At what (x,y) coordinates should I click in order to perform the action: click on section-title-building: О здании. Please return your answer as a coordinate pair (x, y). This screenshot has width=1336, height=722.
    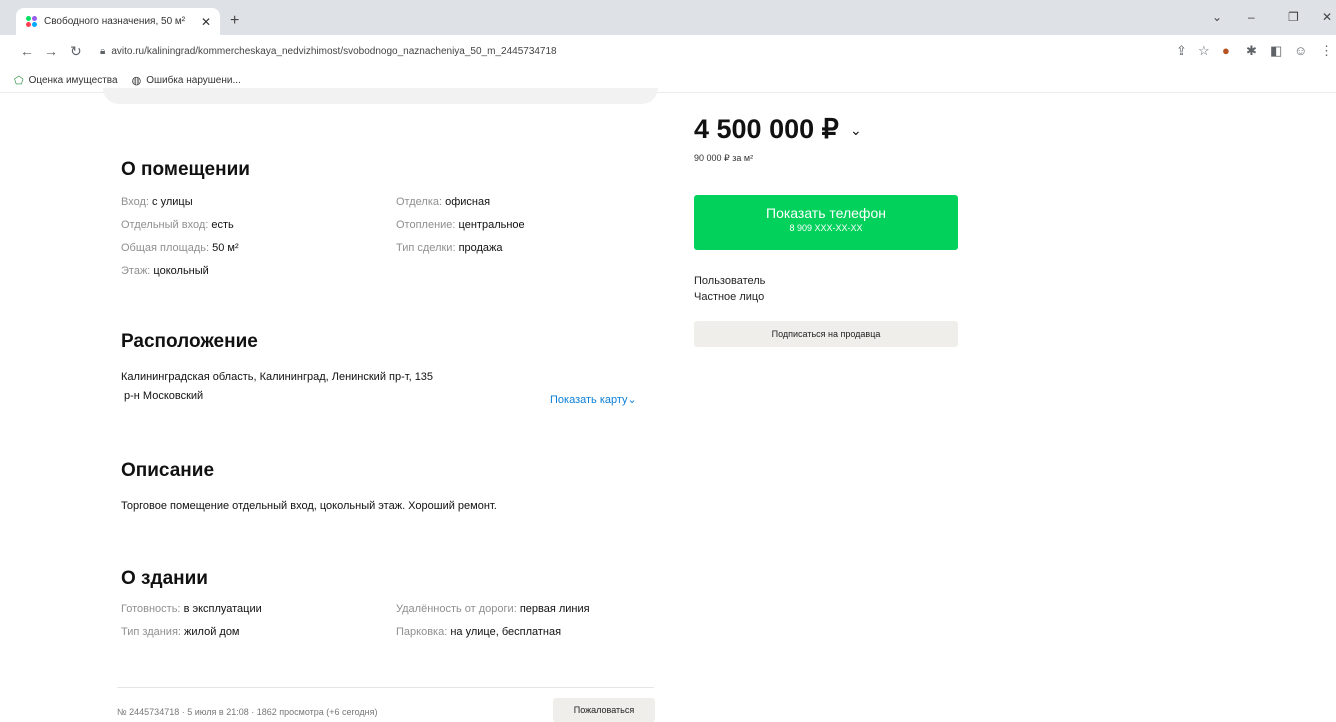
    Looking at the image, I should click on (164, 578).